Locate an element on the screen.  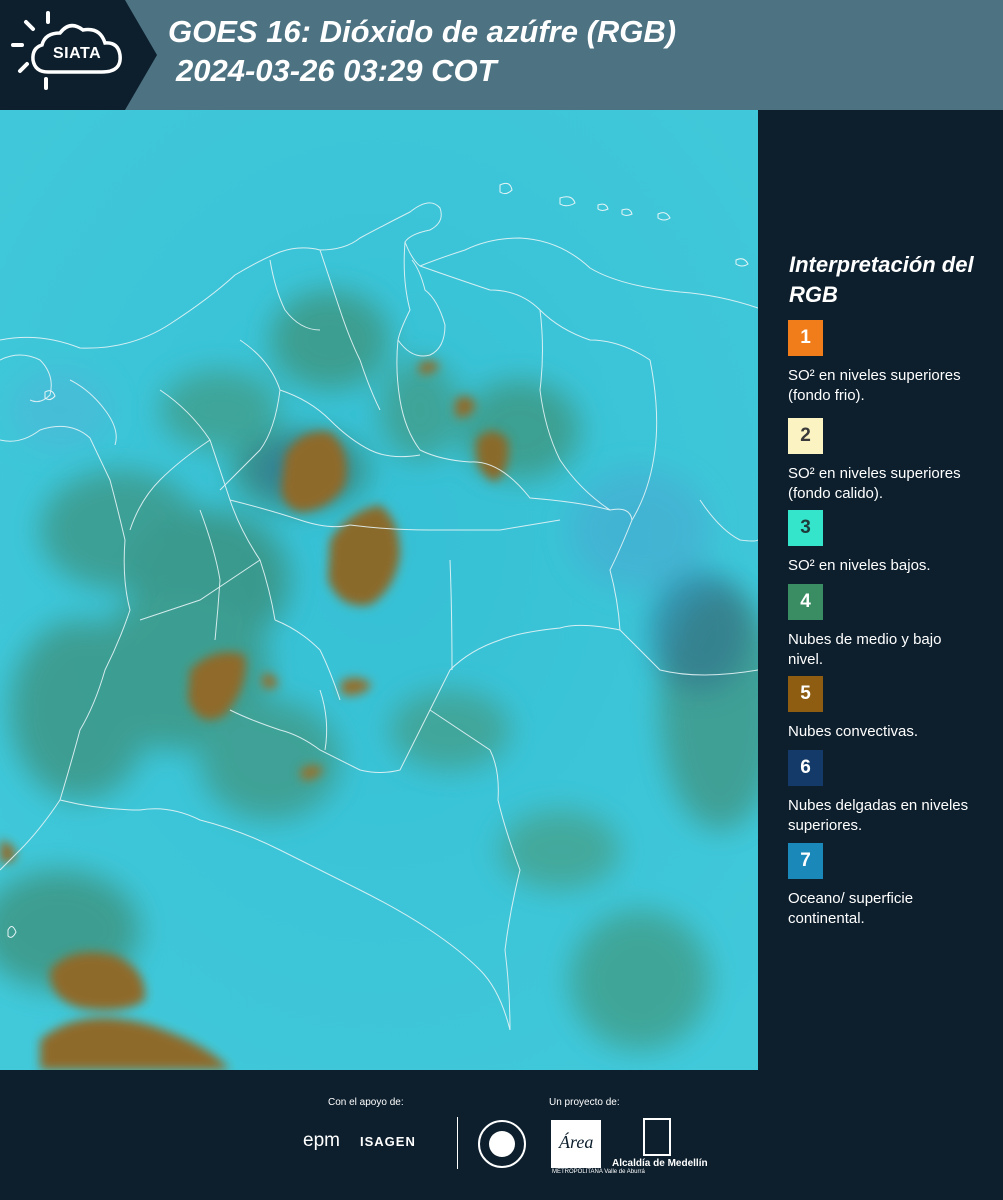
isagen-logo: ISAGEN is located at coordinates (388, 1141).